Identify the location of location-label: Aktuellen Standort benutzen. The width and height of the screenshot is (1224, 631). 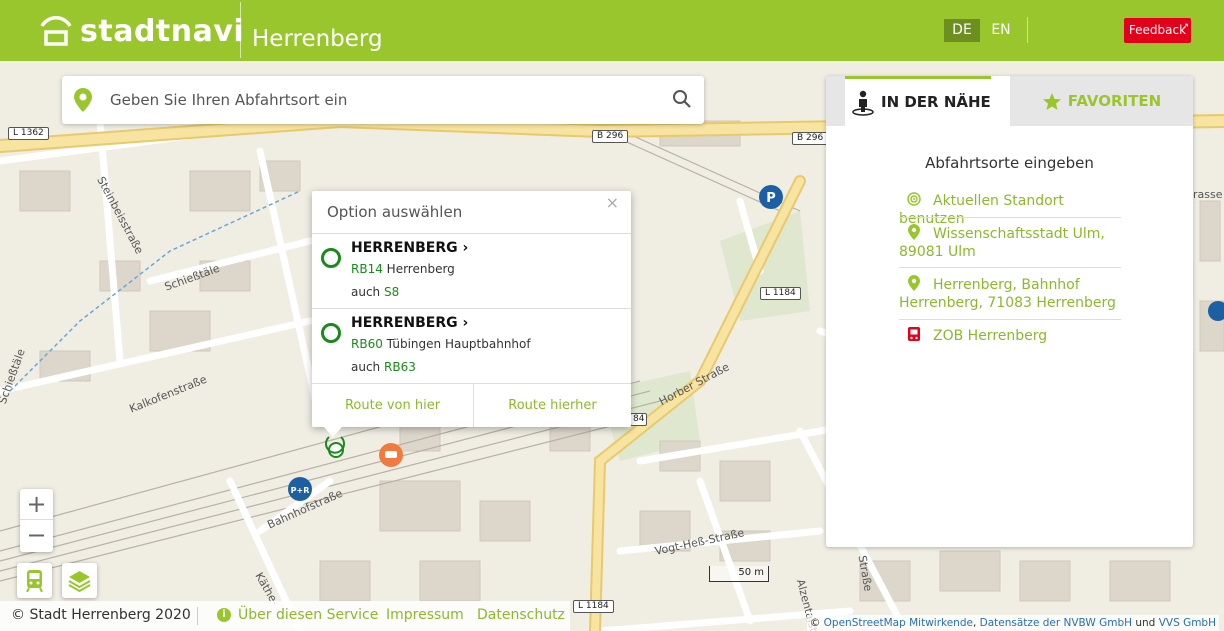
(981, 210).